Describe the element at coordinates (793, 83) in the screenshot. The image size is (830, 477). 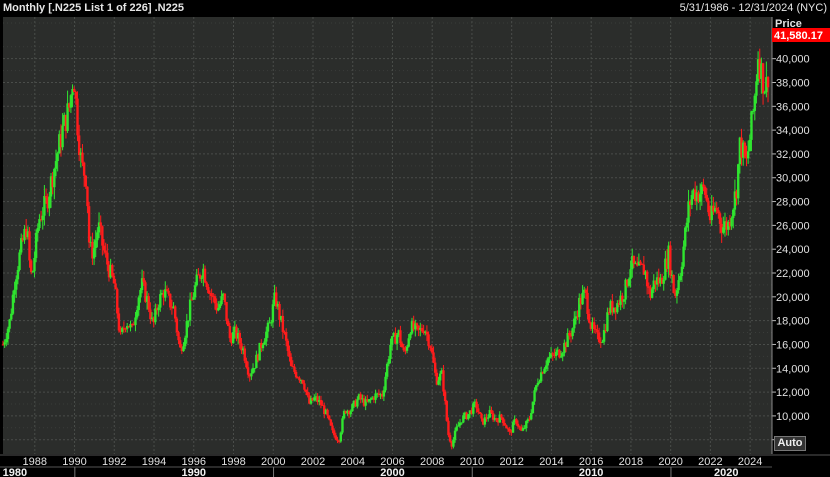
I see `y-tick-label: 38,000` at that location.